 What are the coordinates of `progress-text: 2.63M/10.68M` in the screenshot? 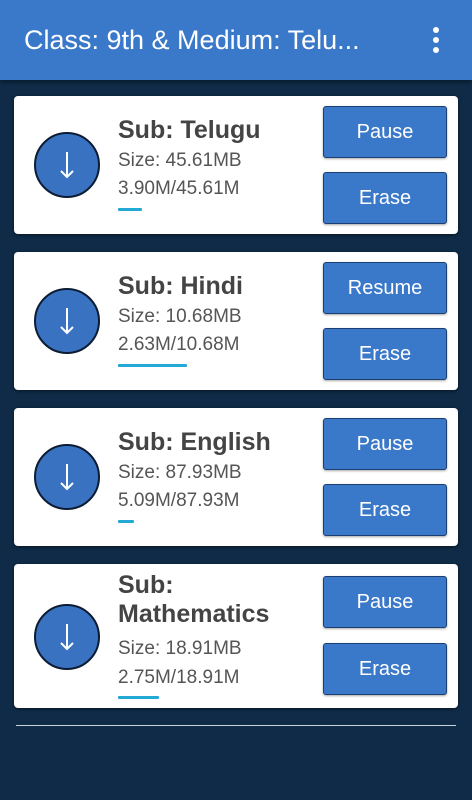 It's located at (179, 344).